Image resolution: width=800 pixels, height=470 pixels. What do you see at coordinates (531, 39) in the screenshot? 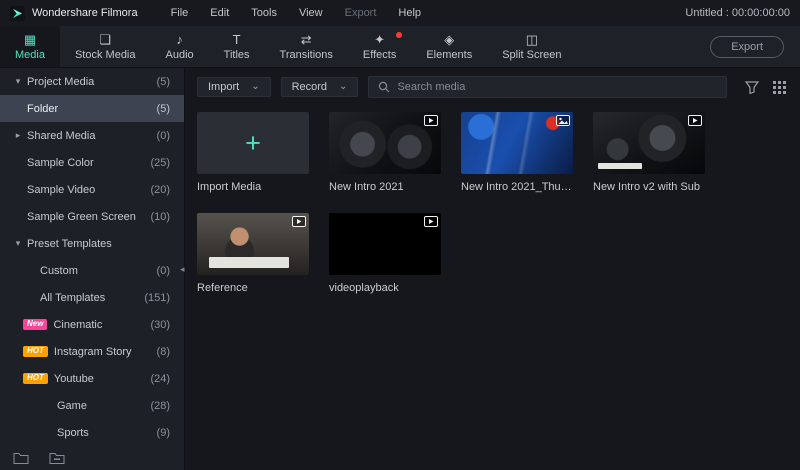
I see `split-screen-icon: ◫` at bounding box center [531, 39].